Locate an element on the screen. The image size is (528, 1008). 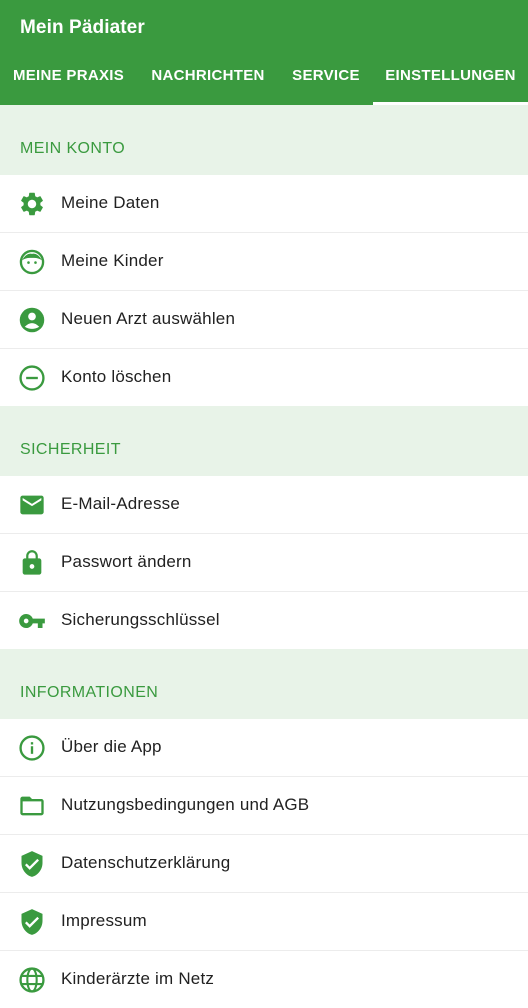
item-label: Datenschutzerklärung is located at coordinates (146, 862).